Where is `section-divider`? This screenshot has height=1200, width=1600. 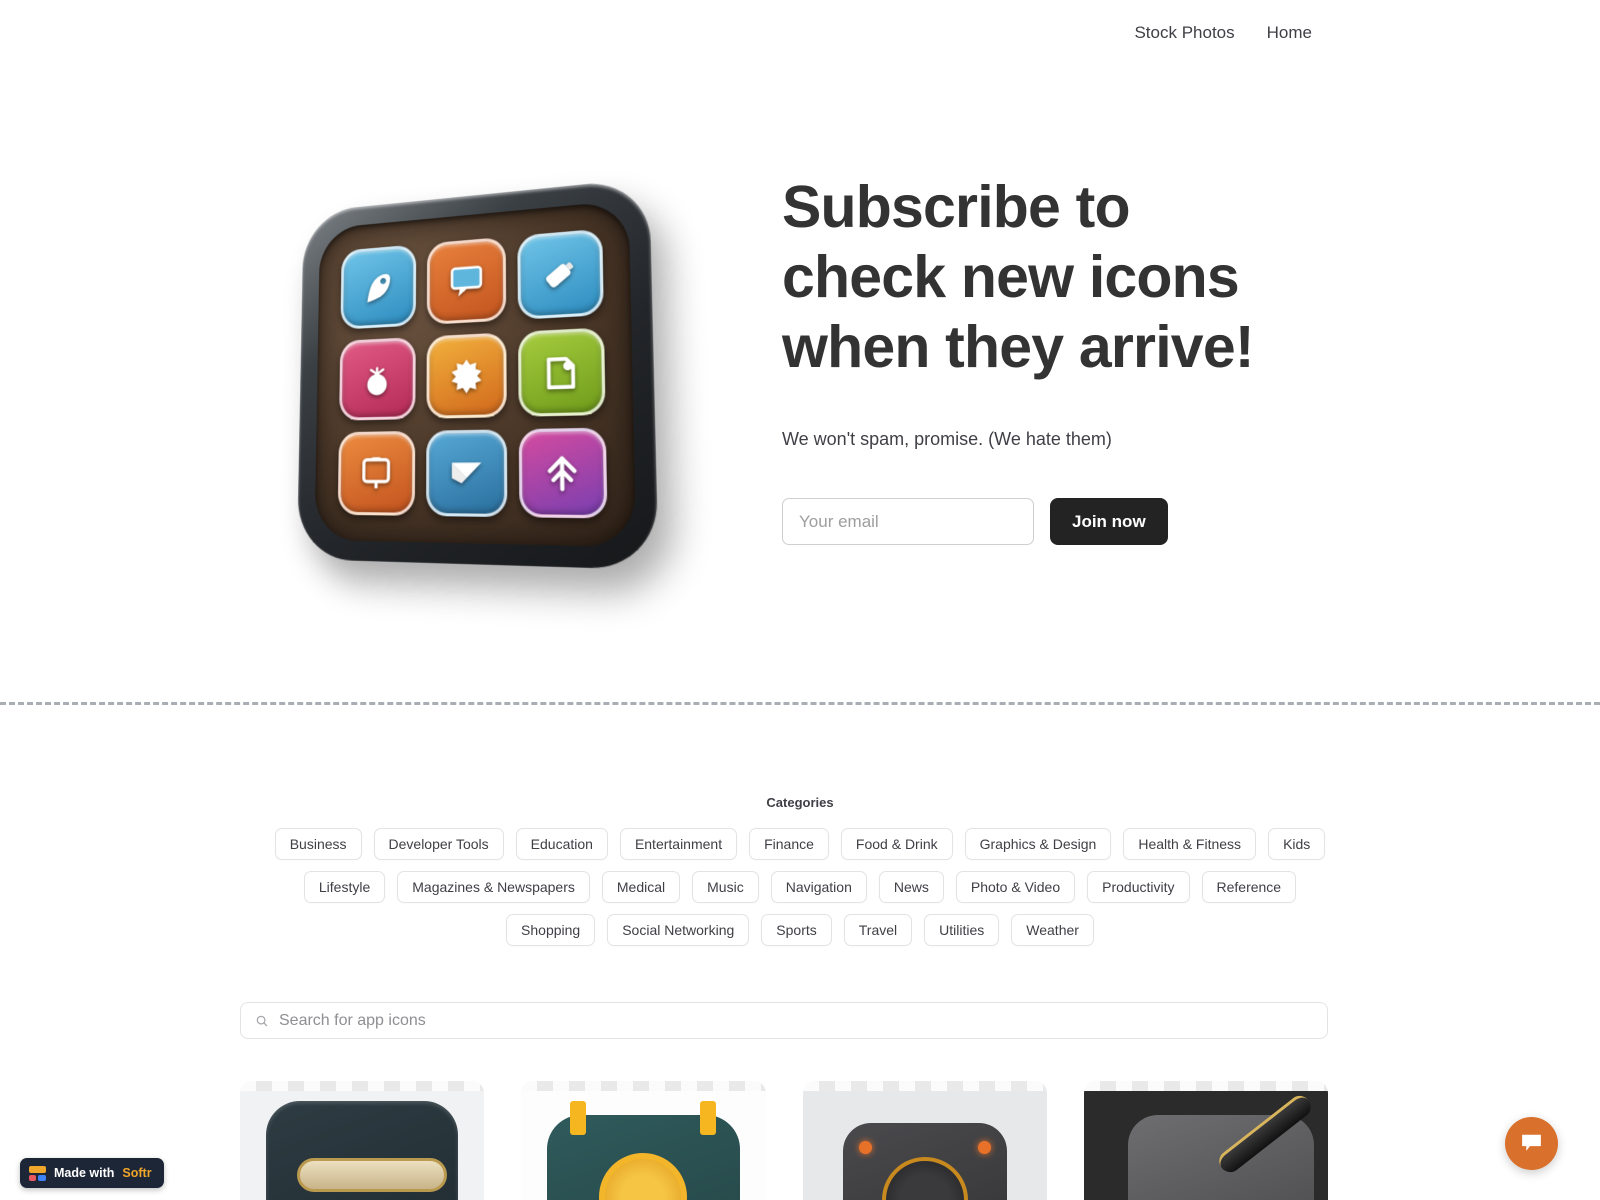 section-divider is located at coordinates (800, 703).